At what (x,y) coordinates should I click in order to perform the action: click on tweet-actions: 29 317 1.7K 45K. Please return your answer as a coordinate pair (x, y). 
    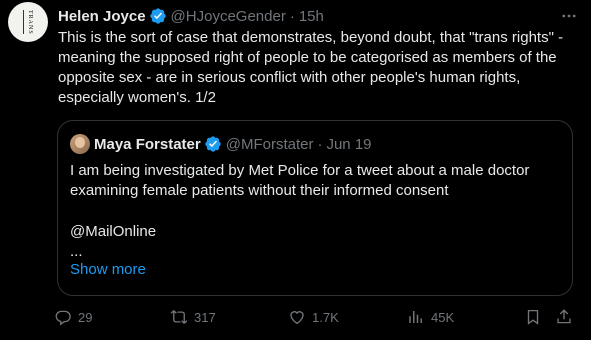
    Looking at the image, I should click on (317, 317).